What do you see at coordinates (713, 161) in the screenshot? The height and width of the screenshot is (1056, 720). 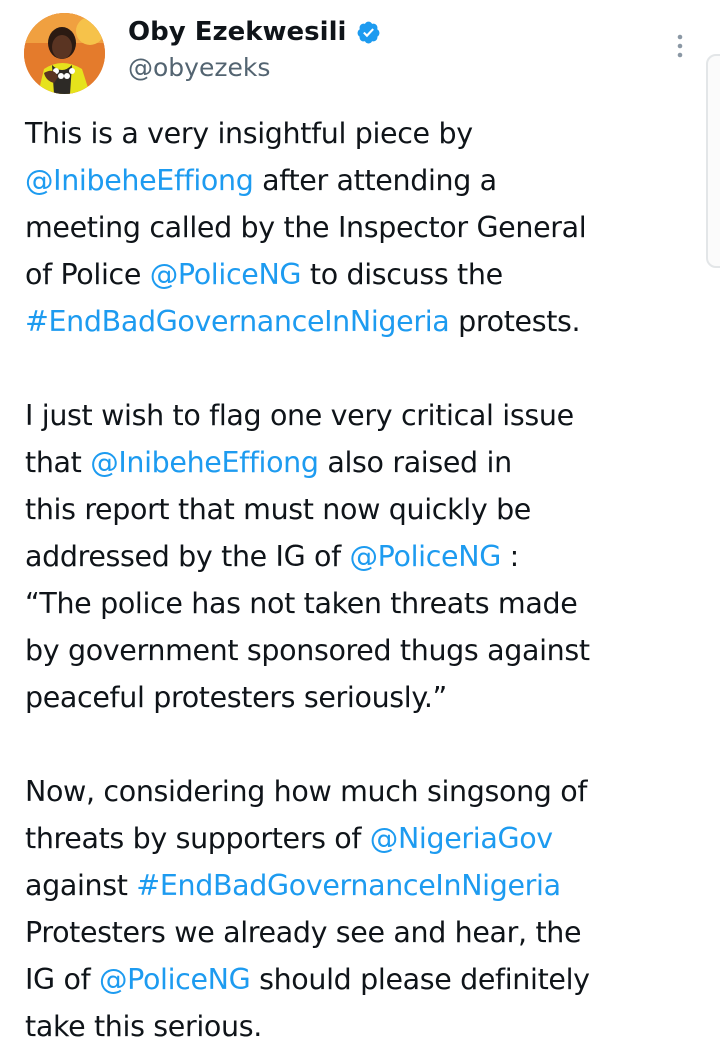 I see `scrollbar` at bounding box center [713, 161].